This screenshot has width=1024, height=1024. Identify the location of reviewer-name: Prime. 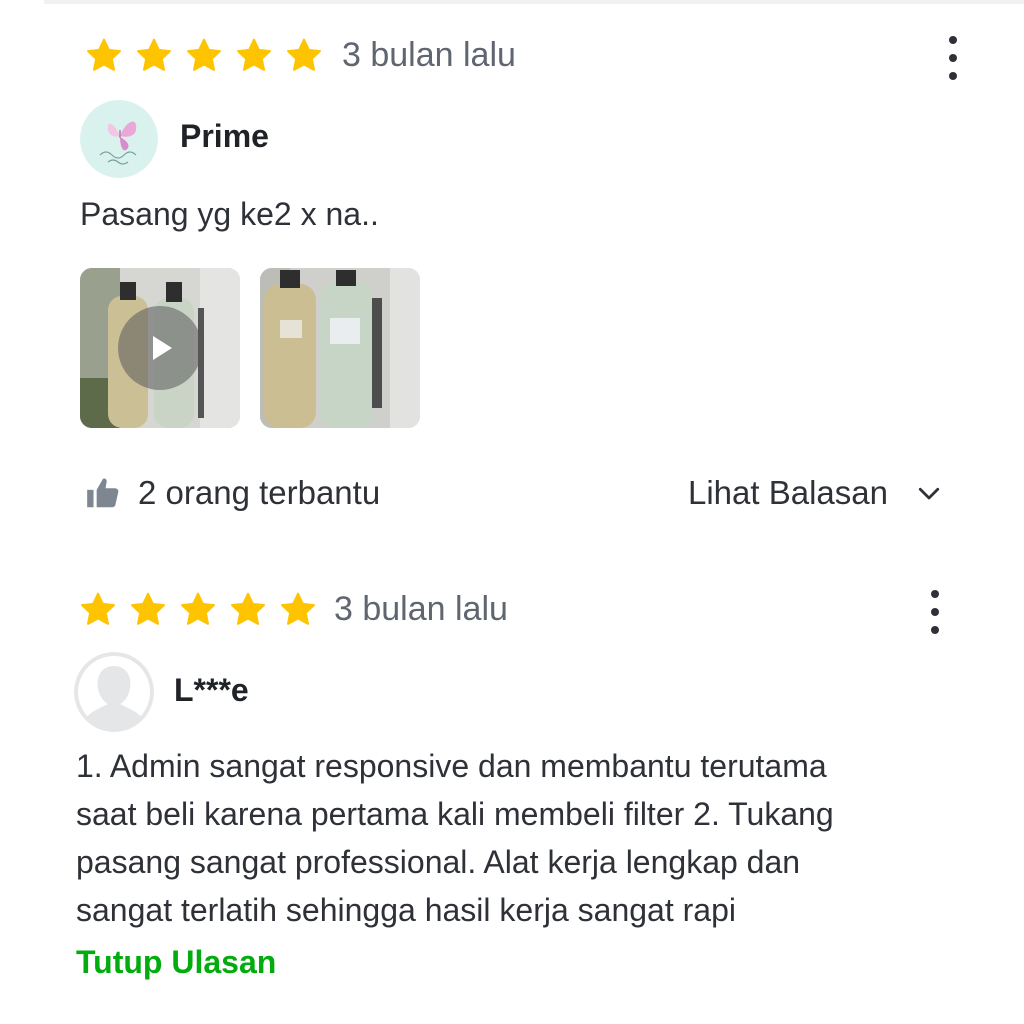
(224, 136).